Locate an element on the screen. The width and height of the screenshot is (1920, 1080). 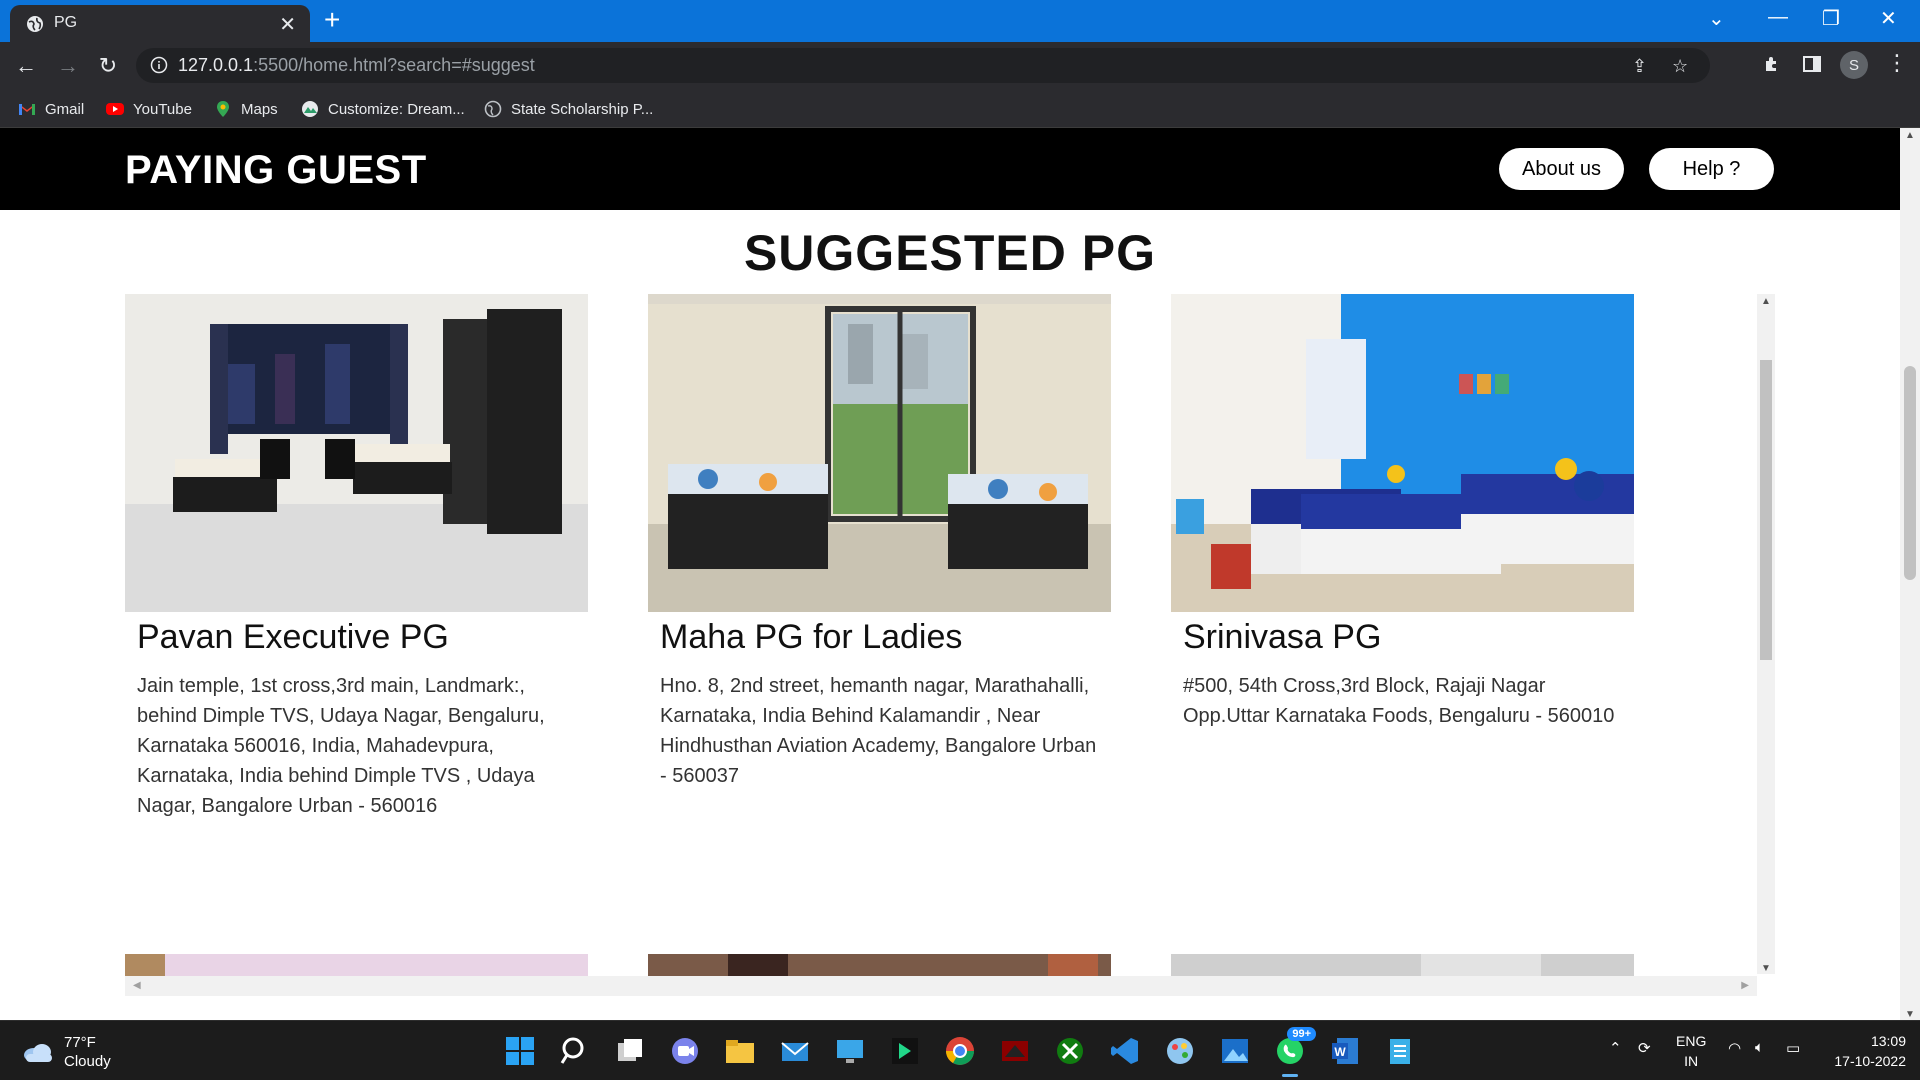
customize-icon is located at coordinates (310, 109).